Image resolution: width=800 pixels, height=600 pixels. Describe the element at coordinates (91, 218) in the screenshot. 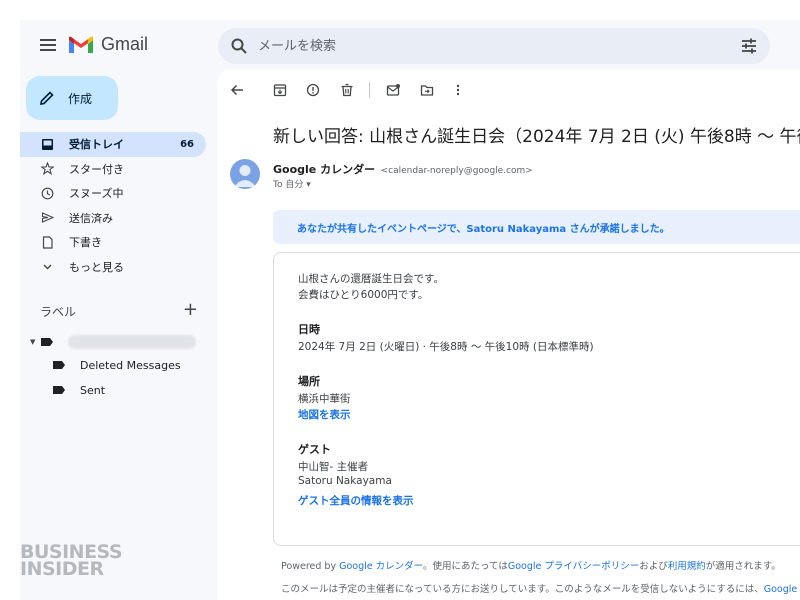

I see `sidebar-item-label: 送信済み` at that location.